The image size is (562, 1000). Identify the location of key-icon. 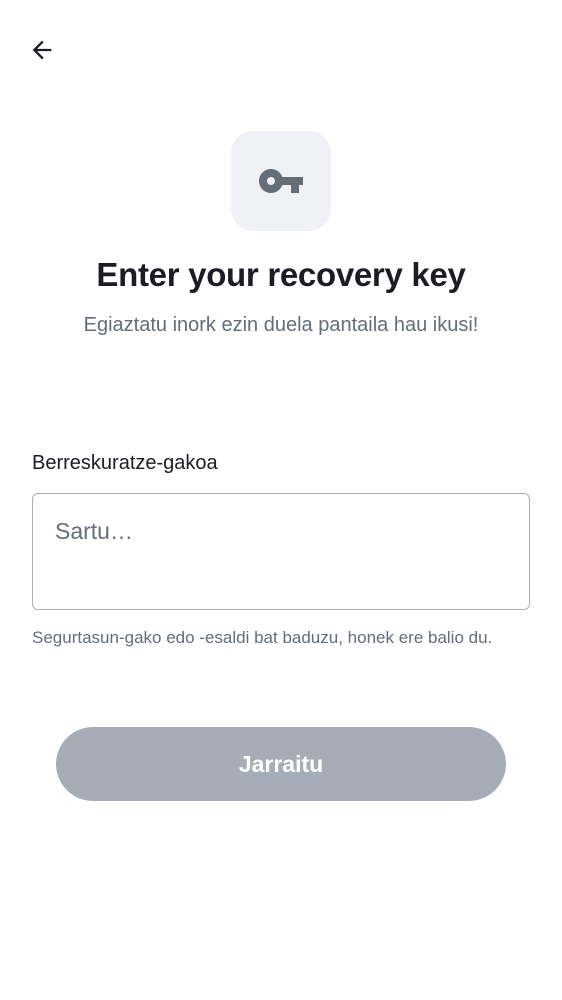
(281, 181).